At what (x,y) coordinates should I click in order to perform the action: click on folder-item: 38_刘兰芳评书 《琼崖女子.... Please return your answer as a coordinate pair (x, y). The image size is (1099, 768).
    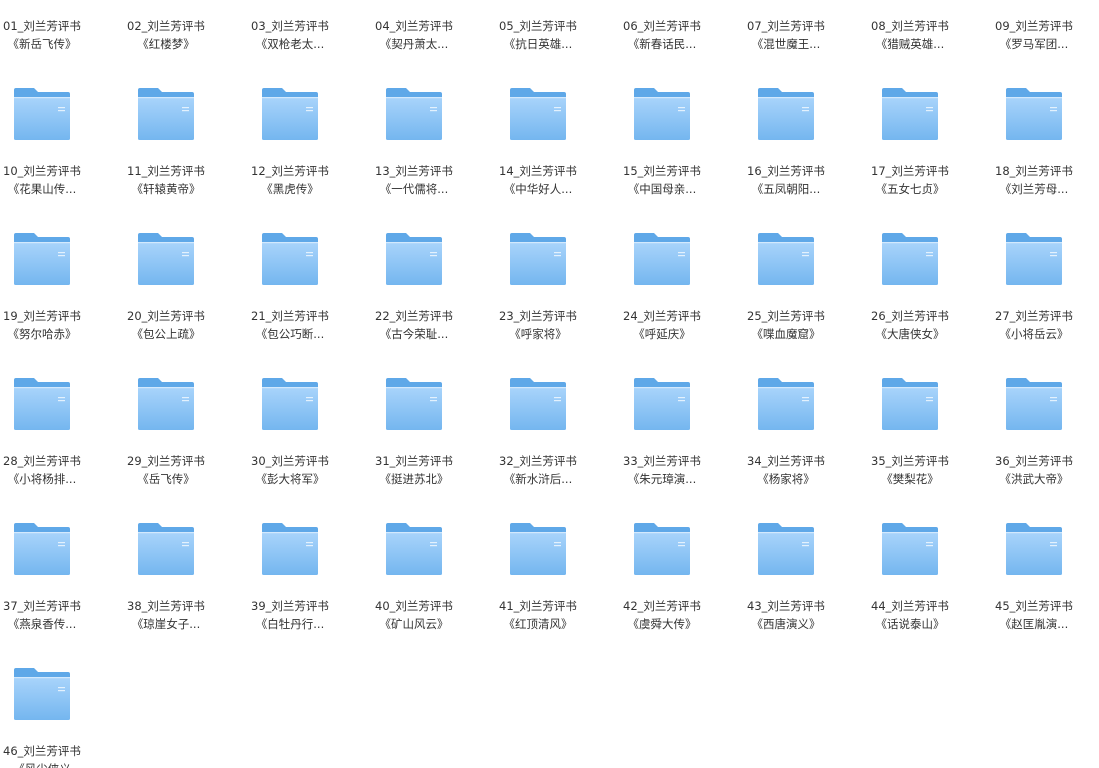
    Looking at the image, I should click on (166, 615).